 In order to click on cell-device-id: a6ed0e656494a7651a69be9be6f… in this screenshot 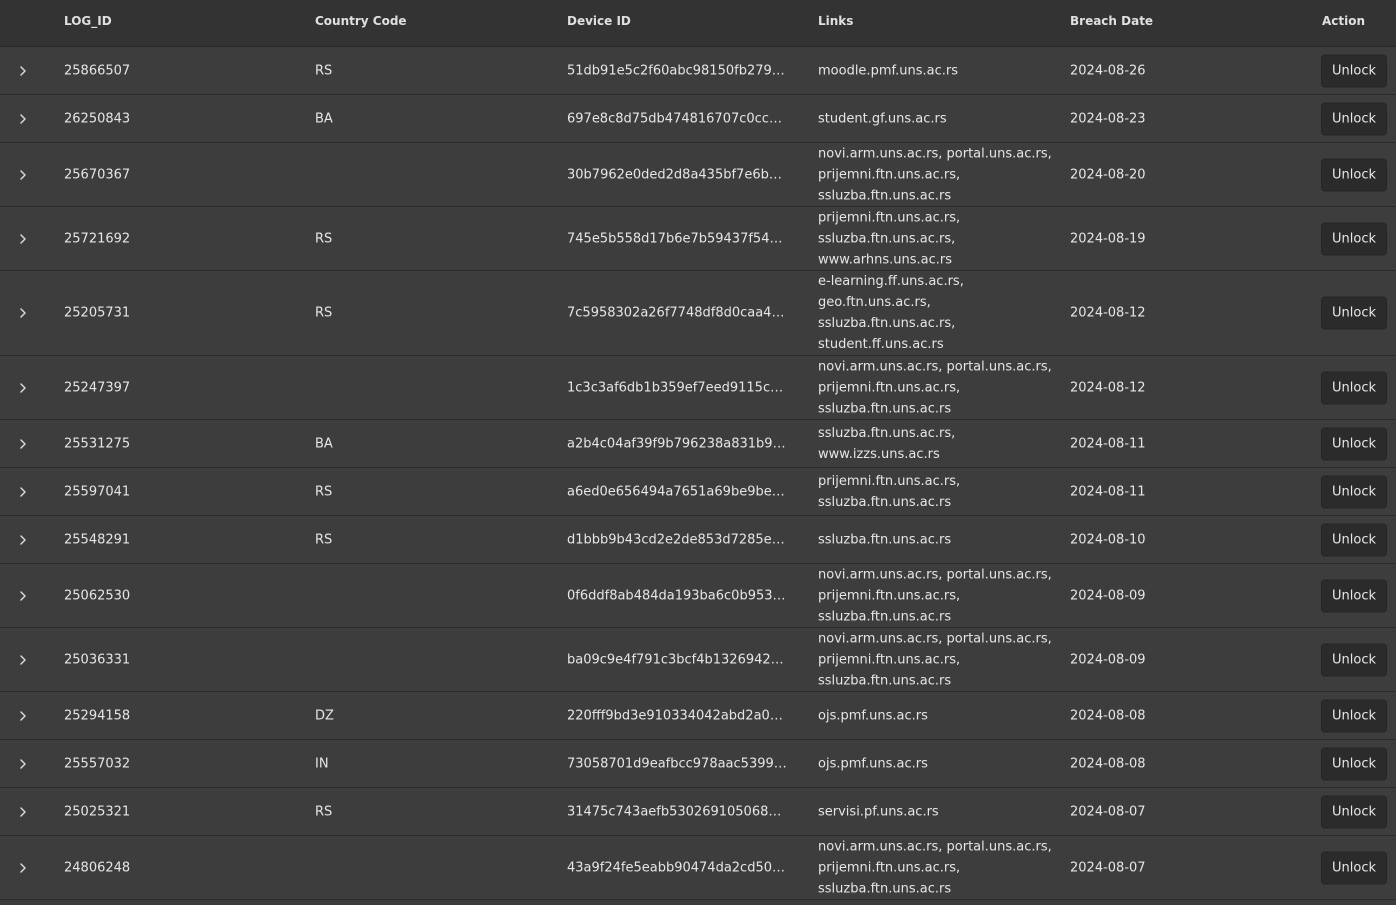, I will do `click(678, 491)`.